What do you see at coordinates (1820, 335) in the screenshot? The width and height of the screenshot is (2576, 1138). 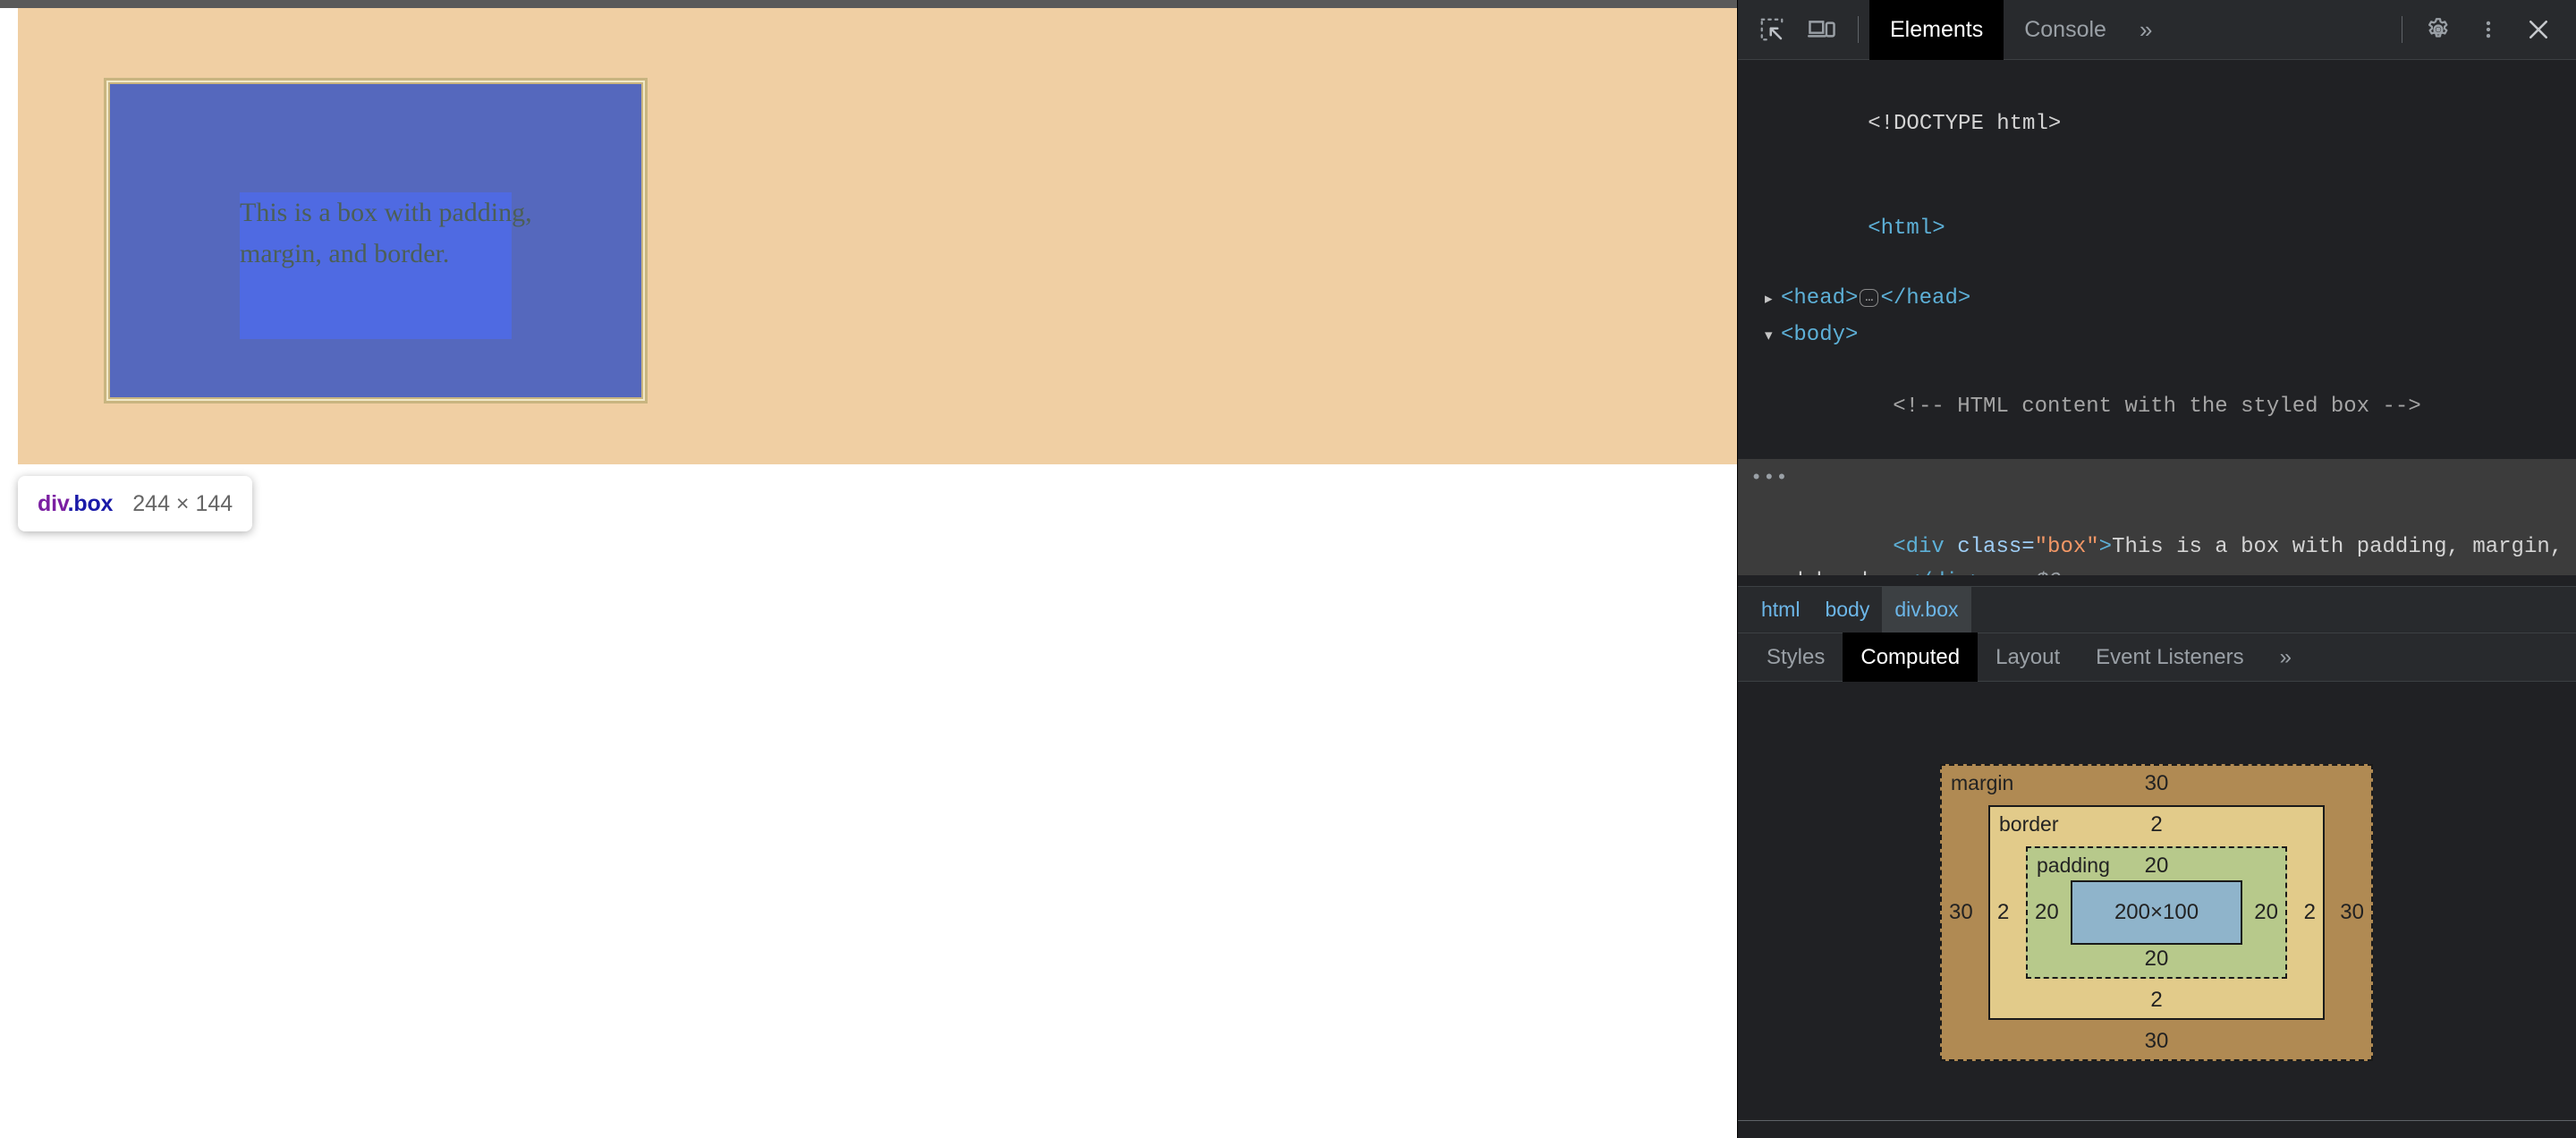 I see `body-open-tag: <body>` at bounding box center [1820, 335].